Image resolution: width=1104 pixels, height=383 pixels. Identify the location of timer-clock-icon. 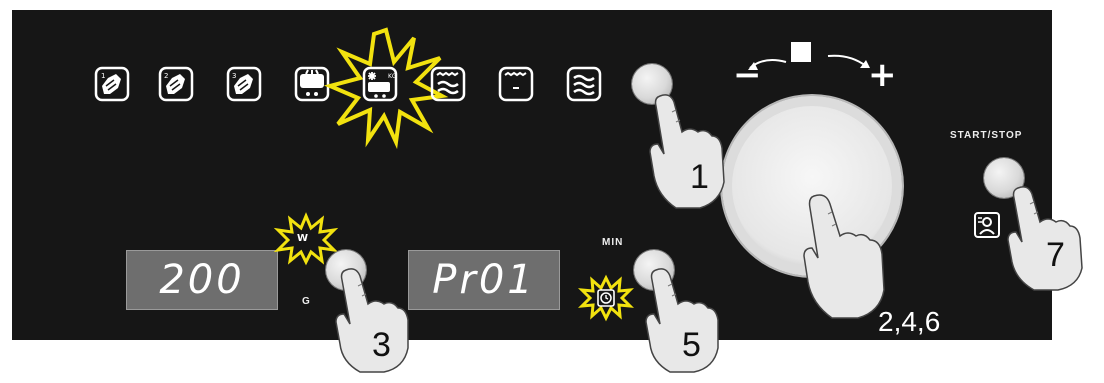
(606, 298).